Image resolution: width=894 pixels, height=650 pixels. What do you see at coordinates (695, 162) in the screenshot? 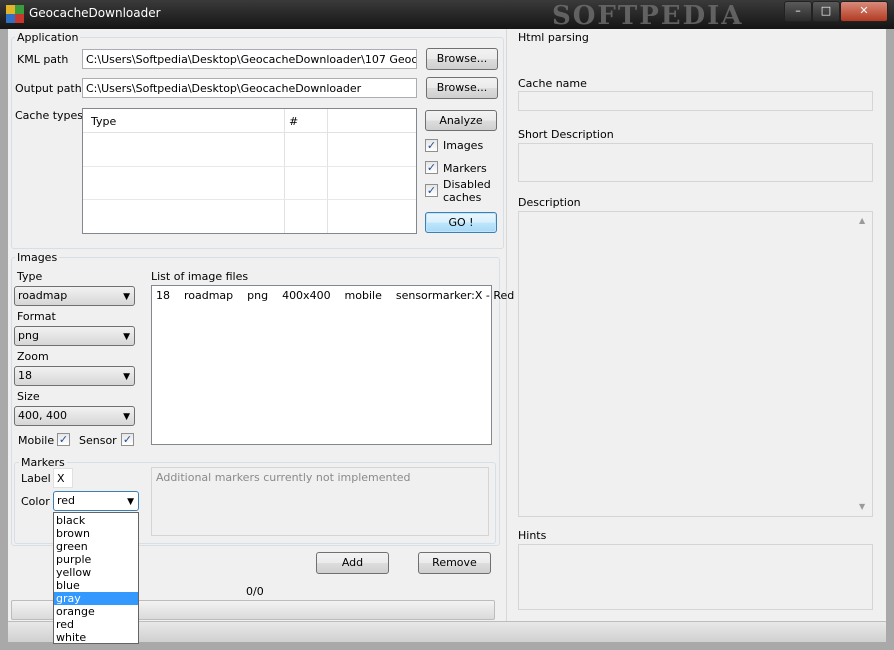
I see `short-description-field` at bounding box center [695, 162].